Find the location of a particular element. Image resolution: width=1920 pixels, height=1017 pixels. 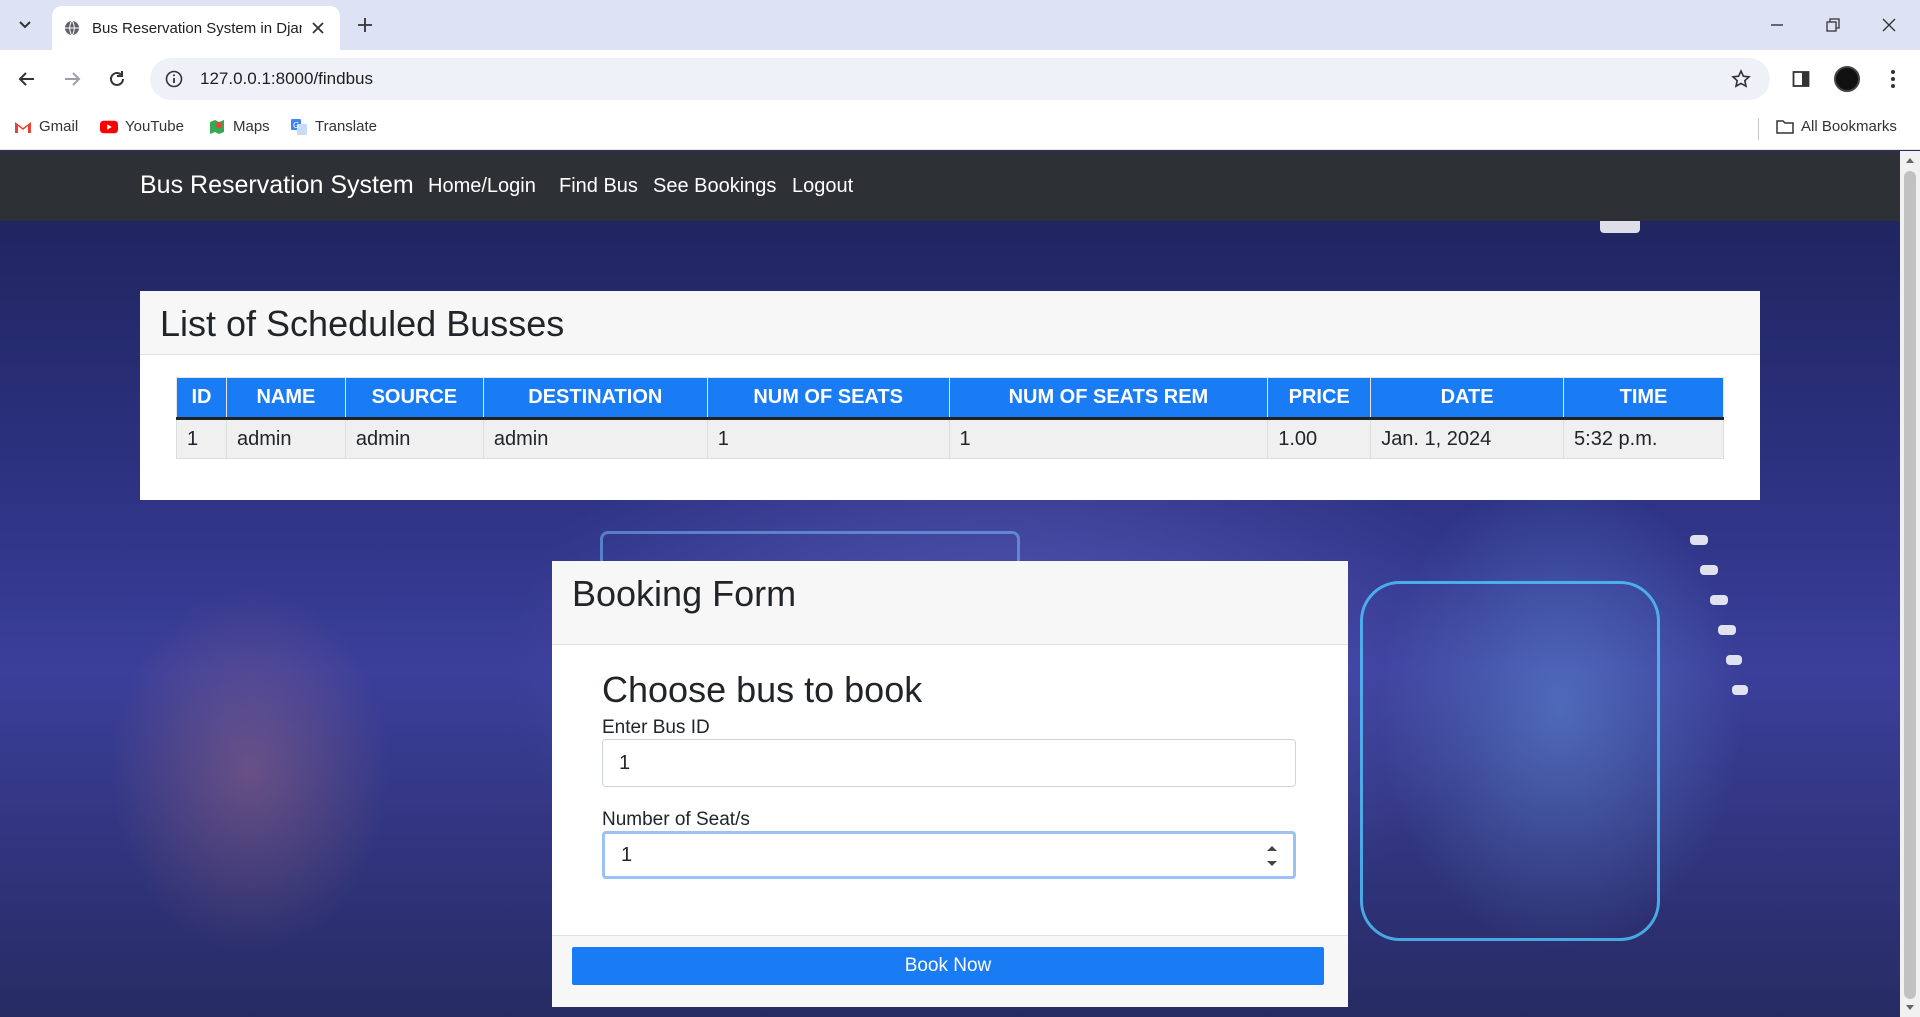

bookmark-label: Translate is located at coordinates (346, 126).